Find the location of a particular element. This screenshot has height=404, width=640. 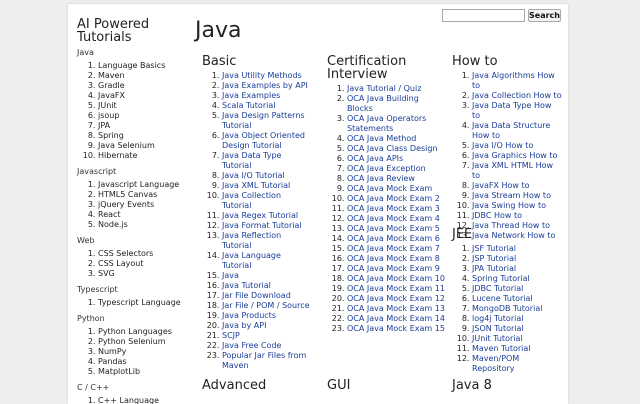

link-java-examples: Java Examples is located at coordinates (251, 95).